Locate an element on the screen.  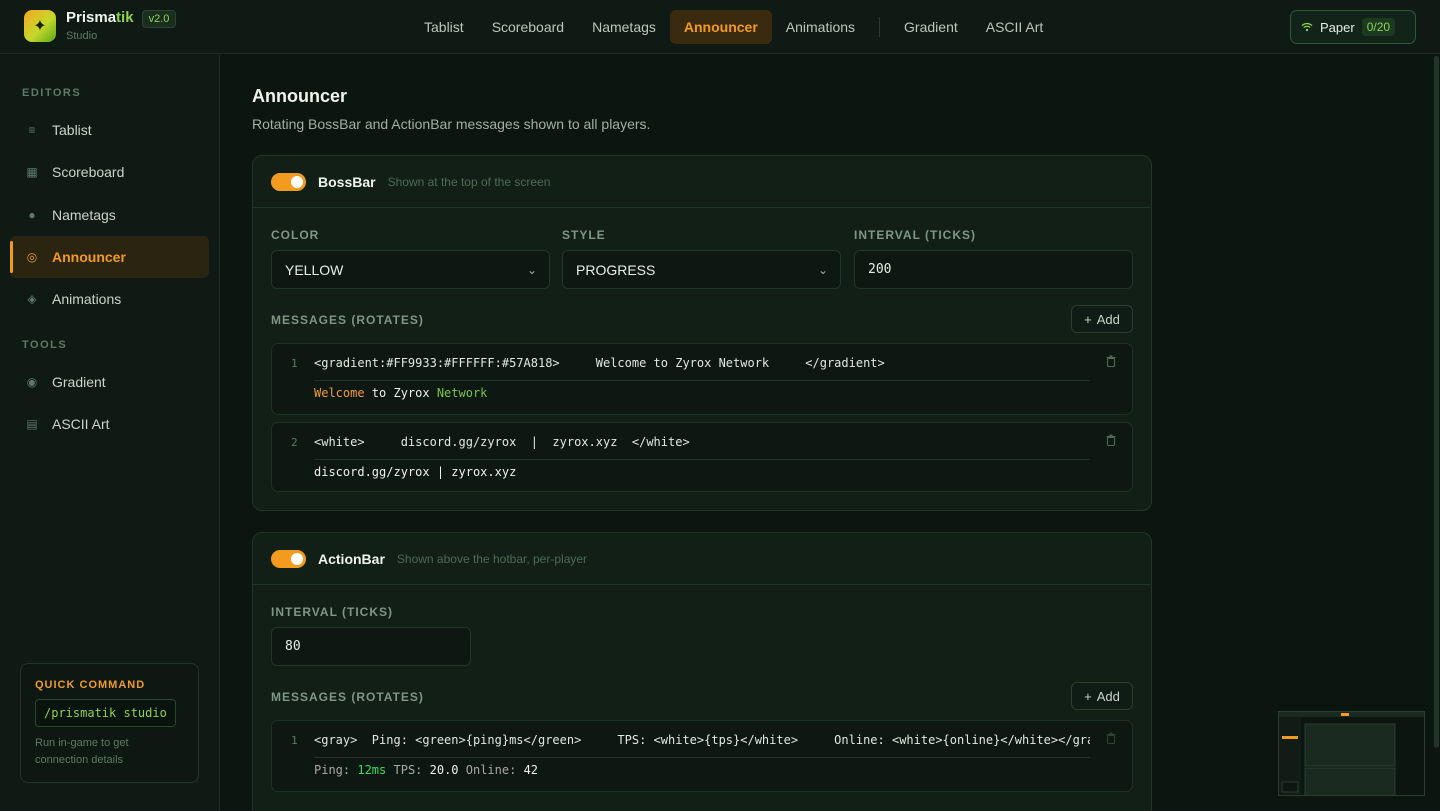
diamond-icon: ◈ is located at coordinates (32, 299).